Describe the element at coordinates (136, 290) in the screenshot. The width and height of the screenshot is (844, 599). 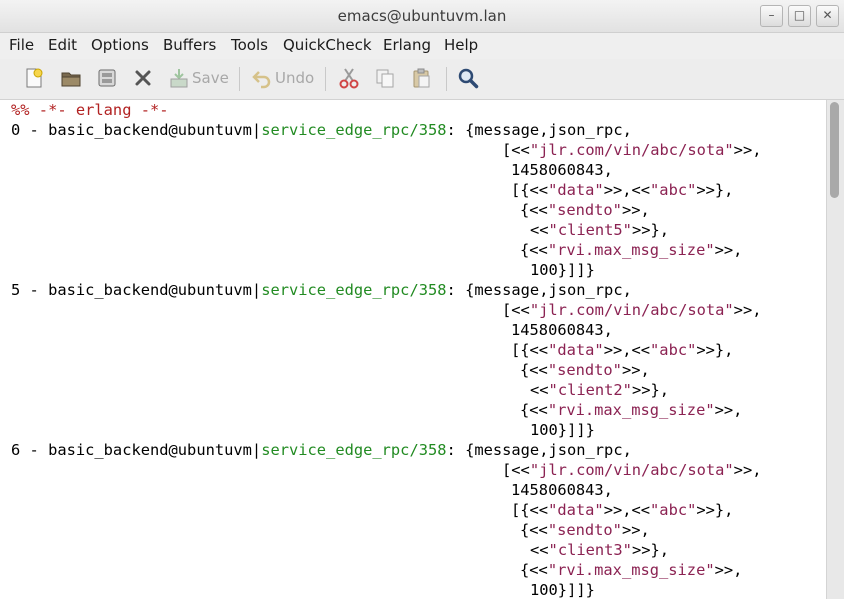
I see `log-prefix: 5 - basic_backend@ubuntuvm|` at that location.